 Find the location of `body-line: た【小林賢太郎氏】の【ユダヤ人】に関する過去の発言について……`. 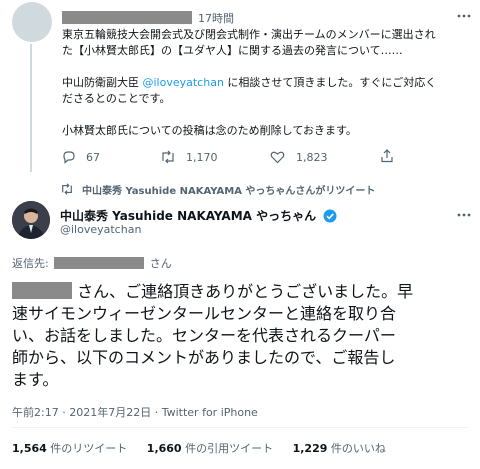

body-line: た【小林賢太郎氏】の【ユダヤ人】に関する過去の発言について…… is located at coordinates (232, 50).